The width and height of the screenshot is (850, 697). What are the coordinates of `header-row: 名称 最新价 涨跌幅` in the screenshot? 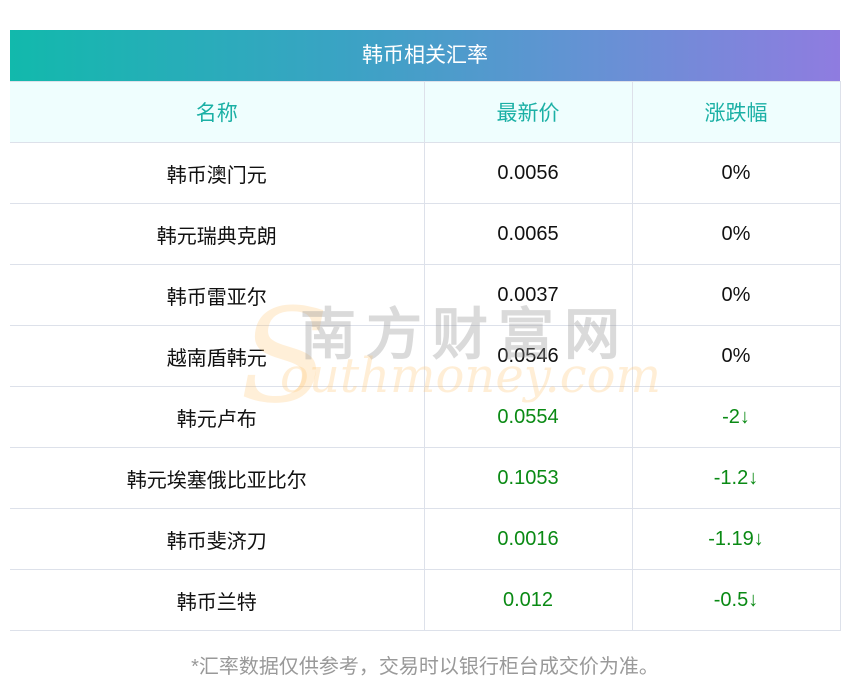 It's located at (425, 112).